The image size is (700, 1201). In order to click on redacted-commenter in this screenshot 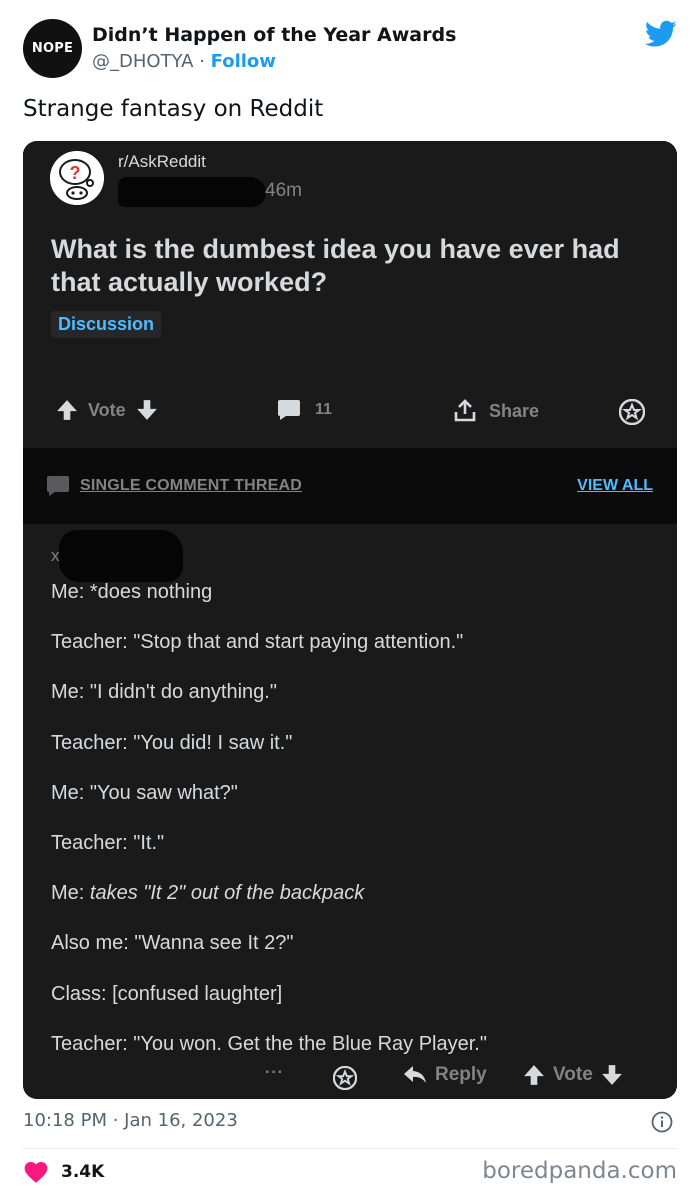, I will do `click(121, 556)`.